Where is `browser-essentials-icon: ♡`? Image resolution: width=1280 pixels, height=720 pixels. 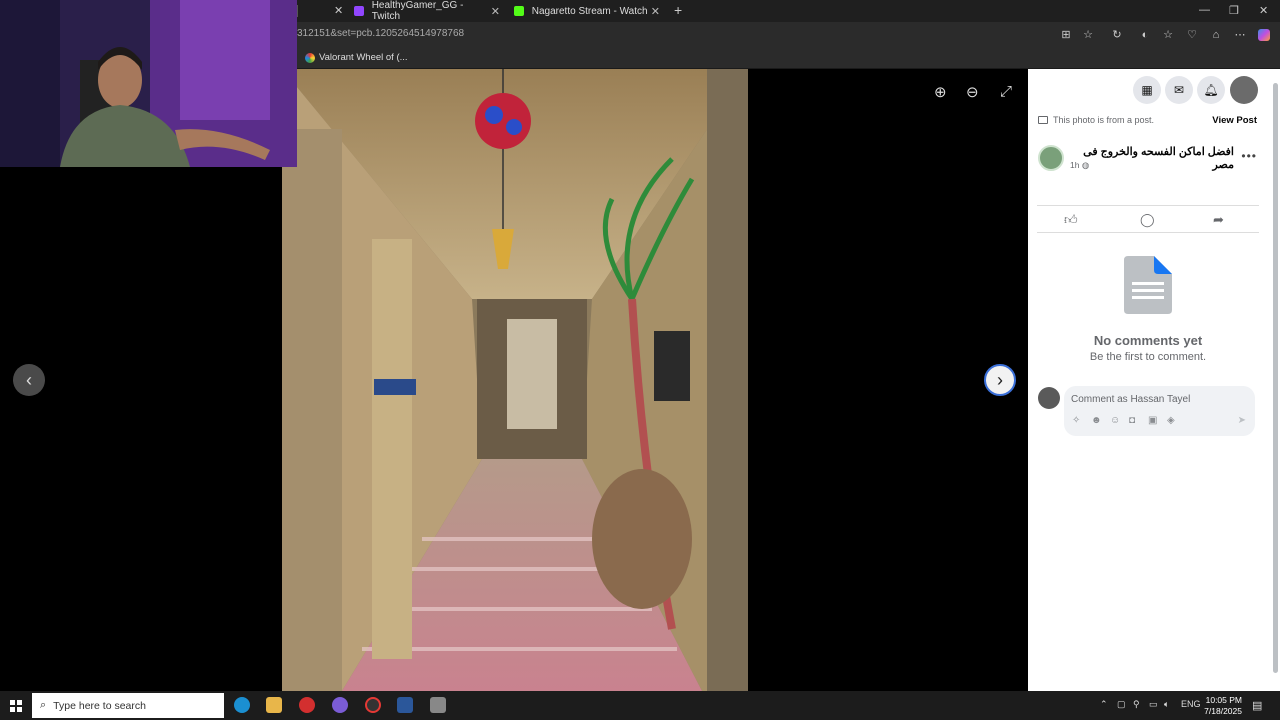
browser-essentials-icon: ♡ is located at coordinates (1192, 35).